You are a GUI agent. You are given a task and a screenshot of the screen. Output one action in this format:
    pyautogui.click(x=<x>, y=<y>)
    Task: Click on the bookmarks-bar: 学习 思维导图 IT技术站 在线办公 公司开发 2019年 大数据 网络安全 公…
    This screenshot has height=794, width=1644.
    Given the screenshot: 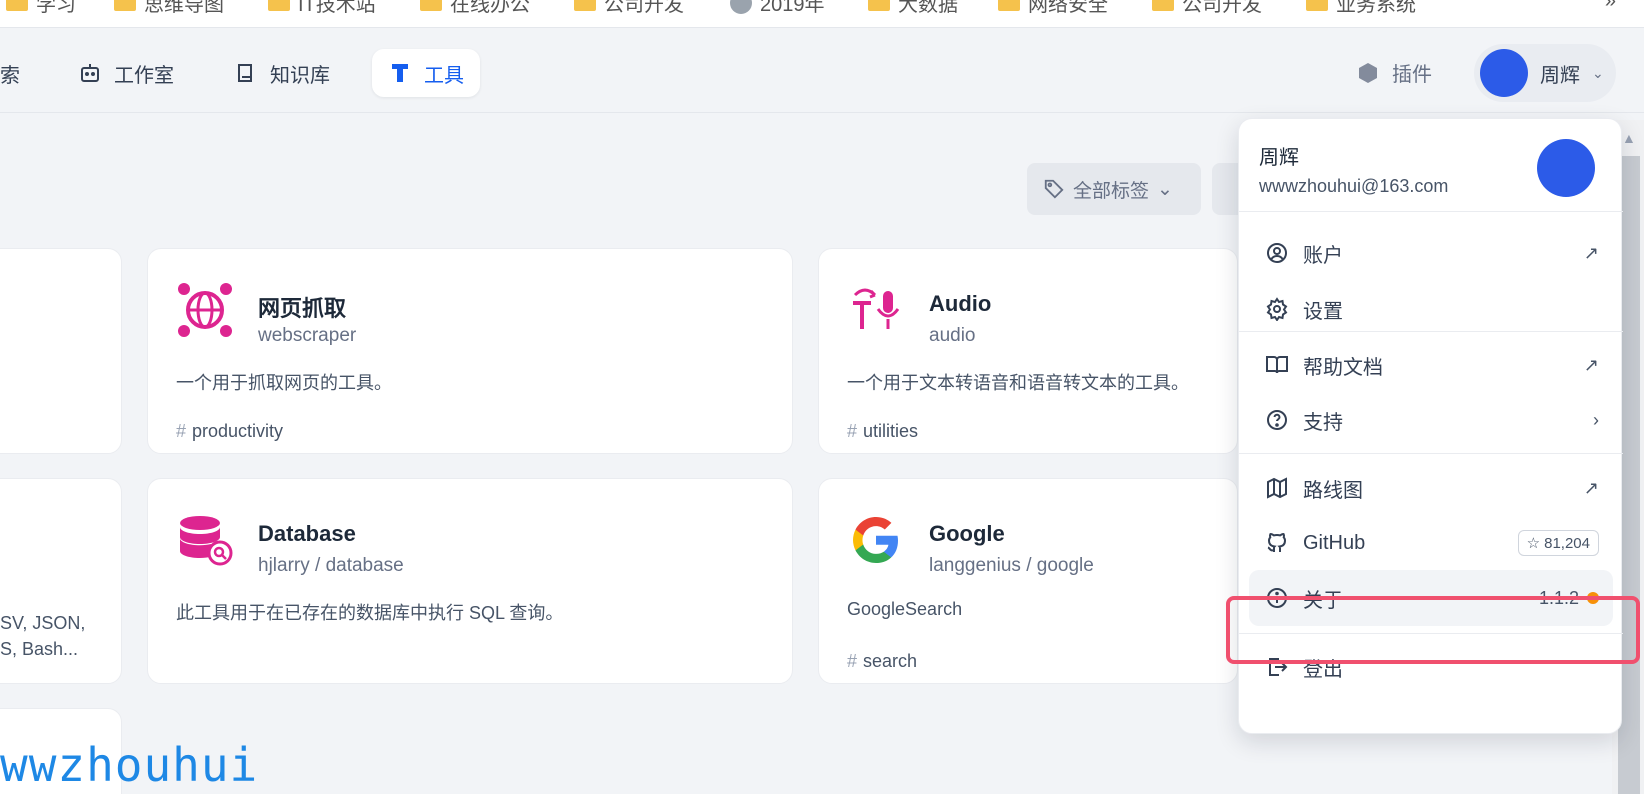 What is the action you would take?
    pyautogui.click(x=822, y=14)
    